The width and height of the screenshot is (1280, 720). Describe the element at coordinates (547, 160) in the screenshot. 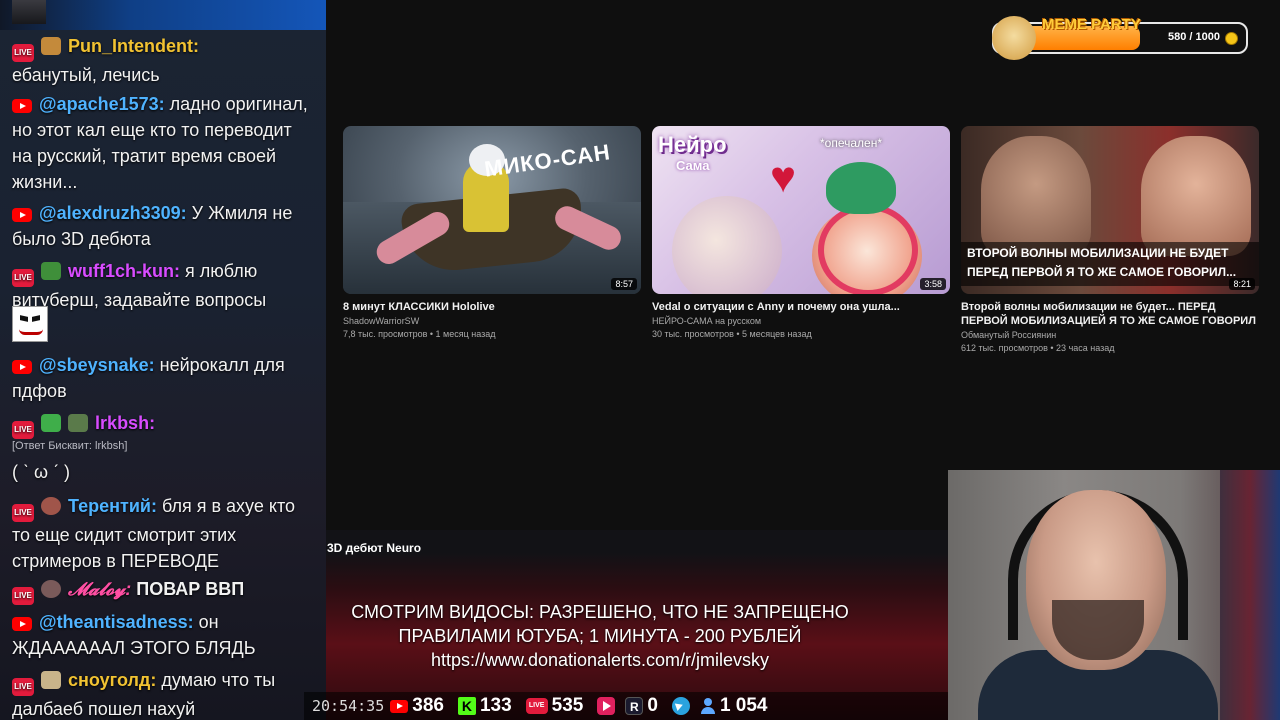

I see `thumbnail-text: МИКО-САН` at that location.